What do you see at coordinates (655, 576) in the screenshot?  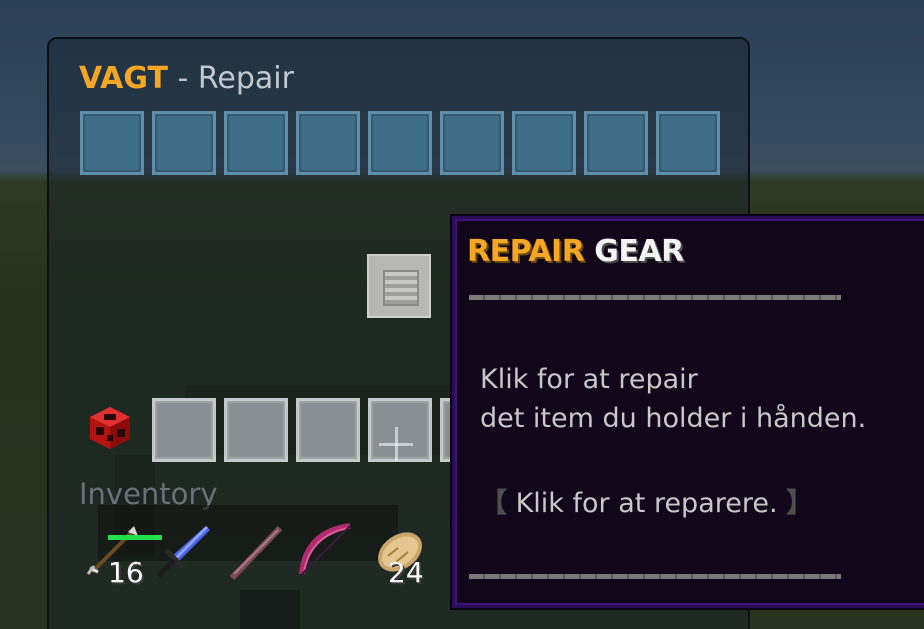 I see `tooltip-divider-bottom` at bounding box center [655, 576].